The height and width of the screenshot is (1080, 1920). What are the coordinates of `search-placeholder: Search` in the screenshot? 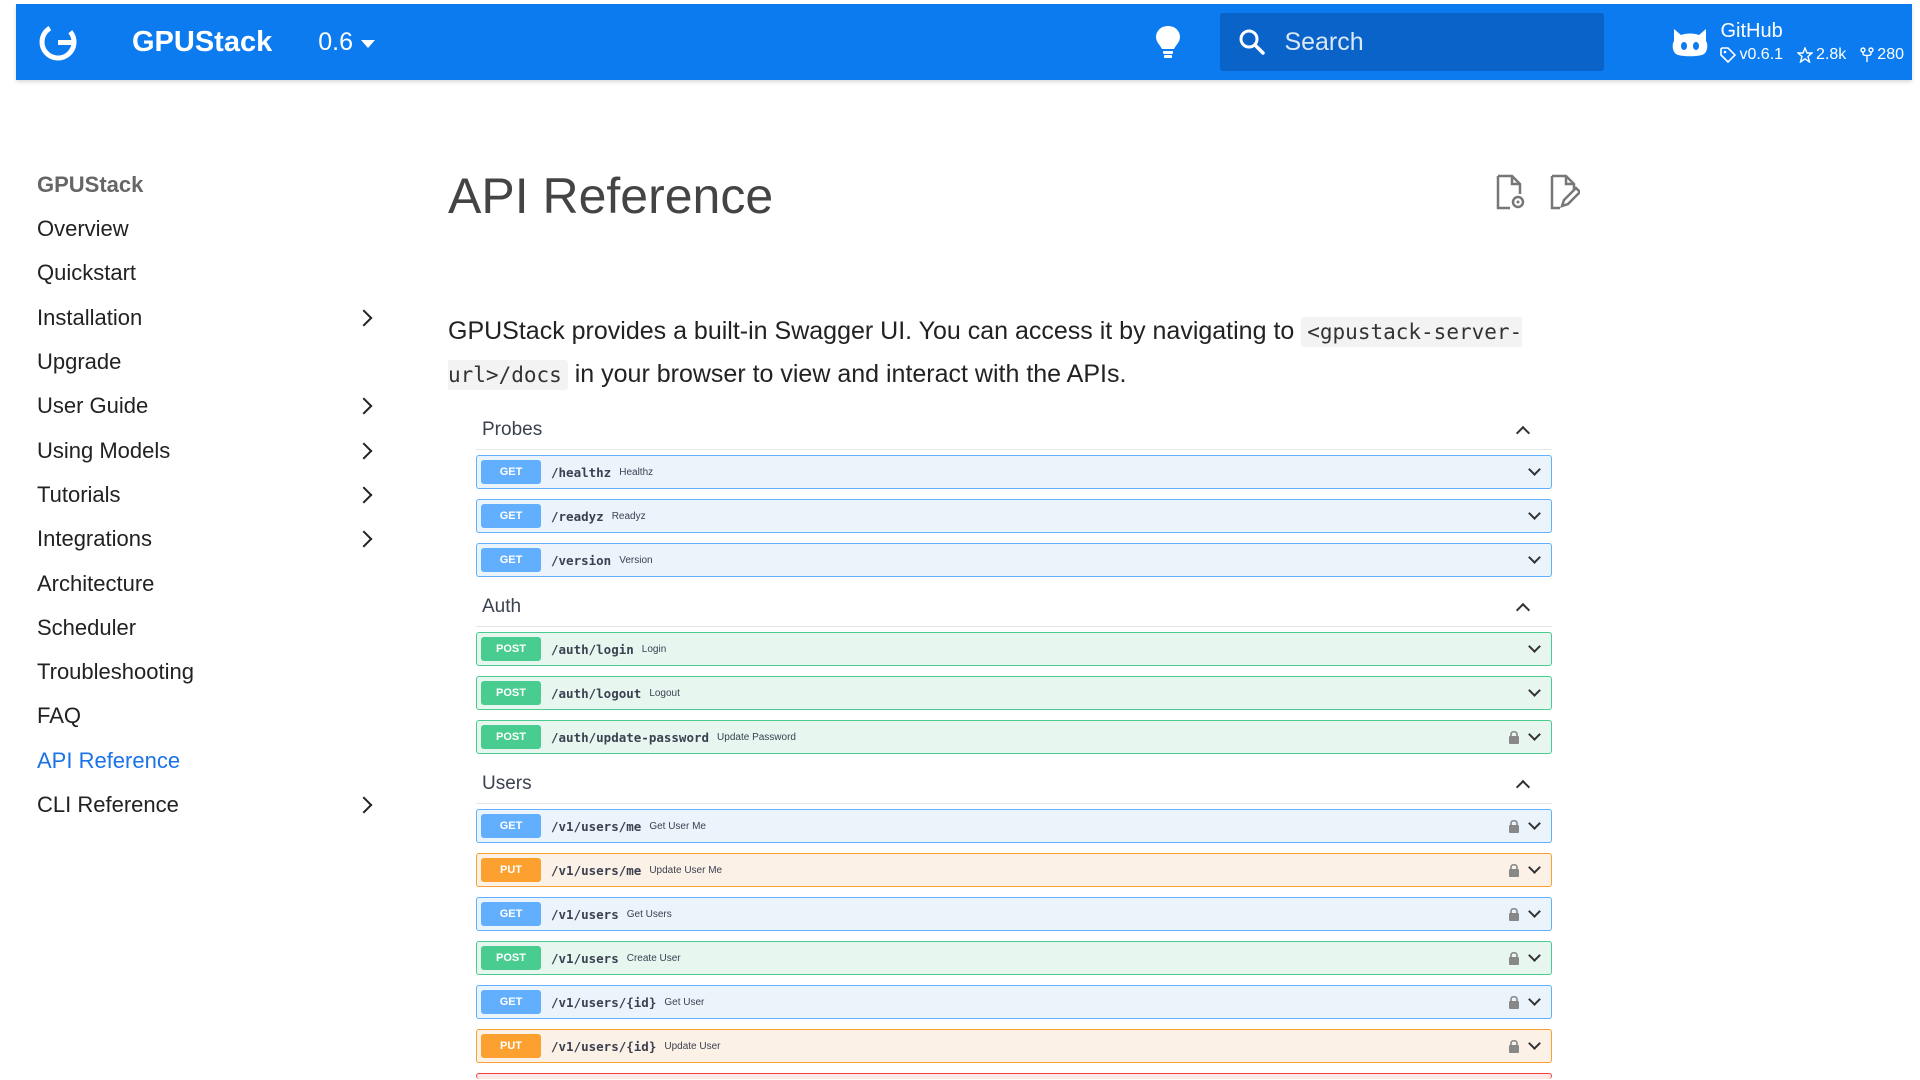 It's located at (1324, 41).